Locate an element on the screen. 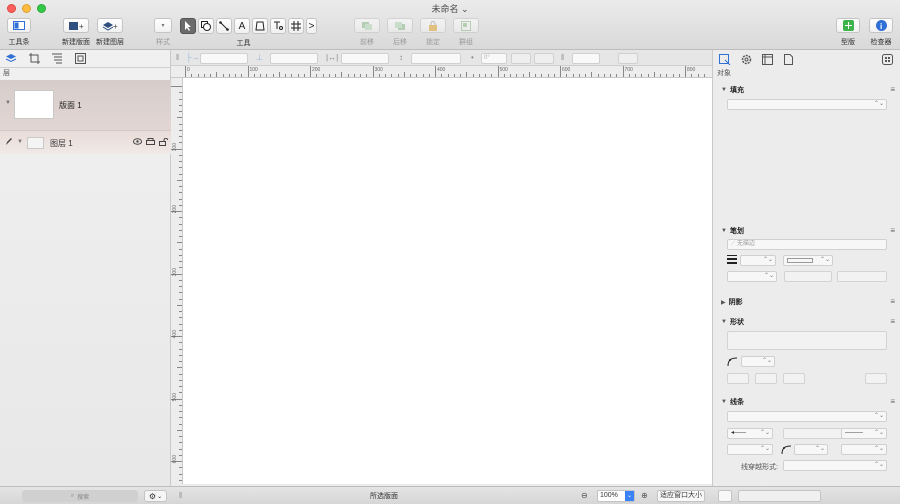 The width and height of the screenshot is (900, 504). diagram-text-tool is located at coordinates (278, 26).